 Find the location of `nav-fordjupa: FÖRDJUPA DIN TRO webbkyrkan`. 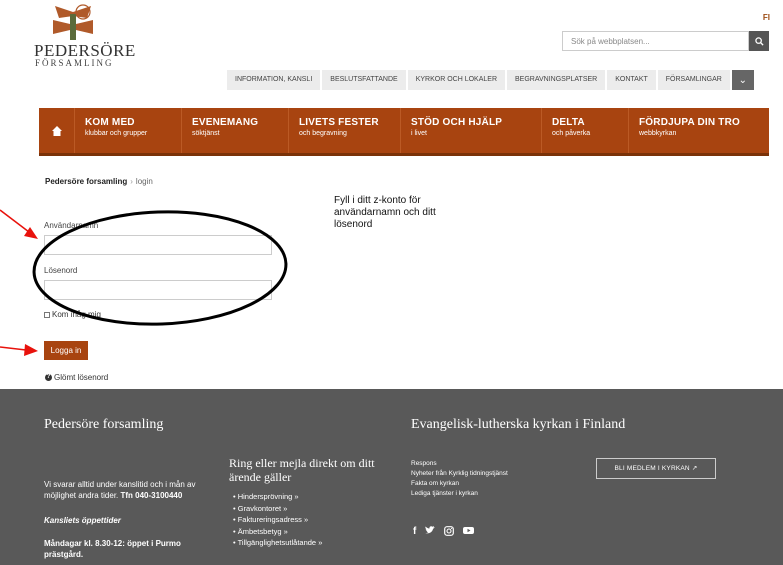

nav-fordjupa: FÖRDJUPA DIN TRO webbkyrkan is located at coordinates (698, 130).